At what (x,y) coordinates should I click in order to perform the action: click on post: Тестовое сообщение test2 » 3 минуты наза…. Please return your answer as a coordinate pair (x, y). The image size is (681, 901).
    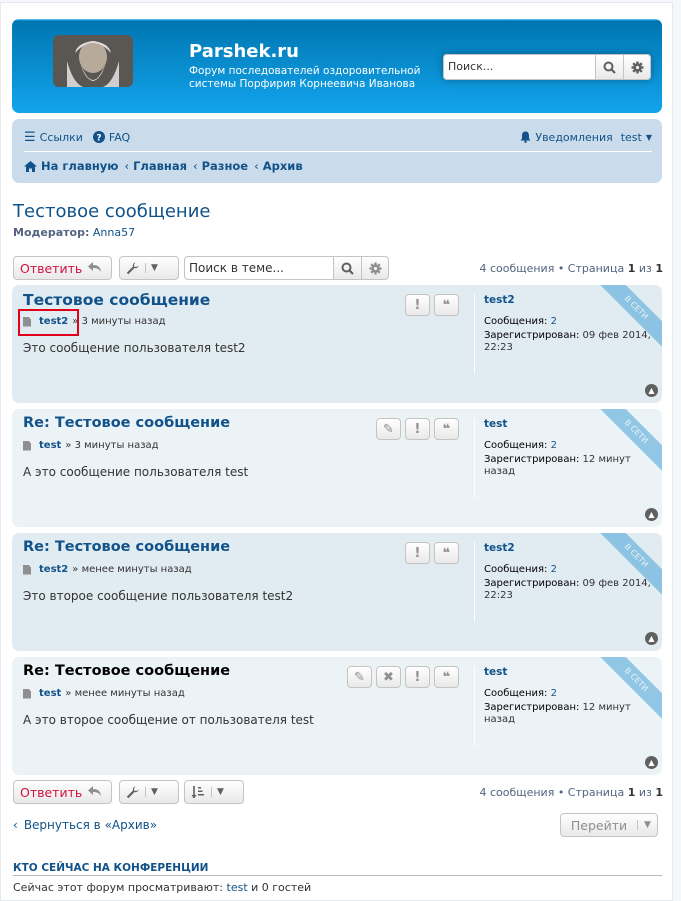
    Looking at the image, I should click on (337, 344).